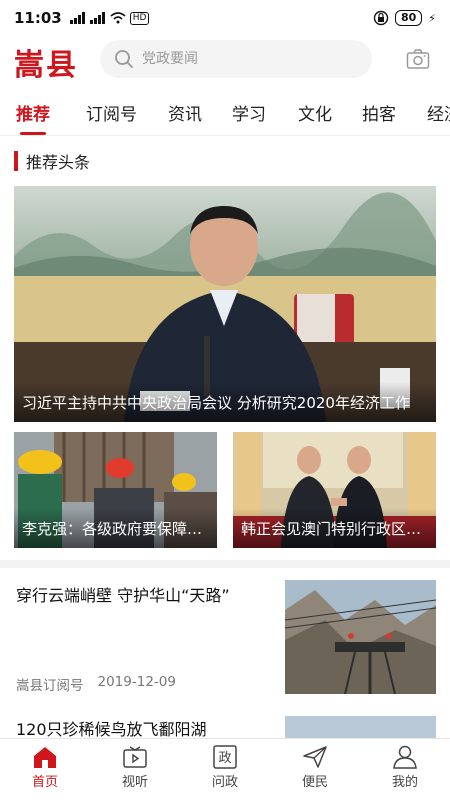  Describe the element at coordinates (38, 18) in the screenshot. I see `clock: 11:03` at that location.